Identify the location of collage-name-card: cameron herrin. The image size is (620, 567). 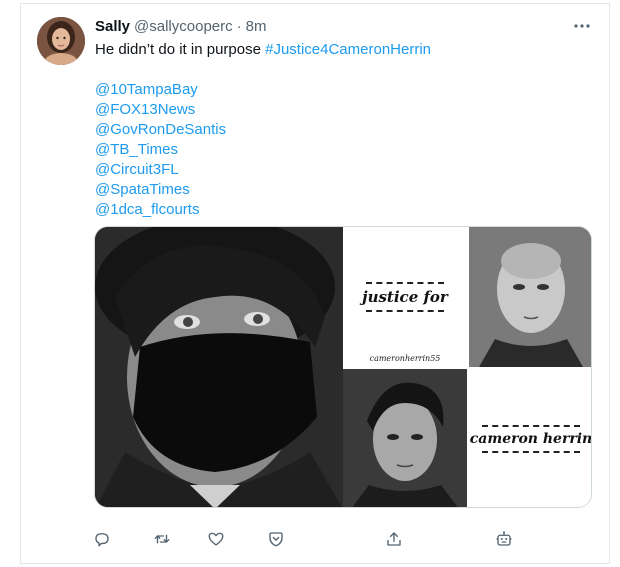
(530, 438).